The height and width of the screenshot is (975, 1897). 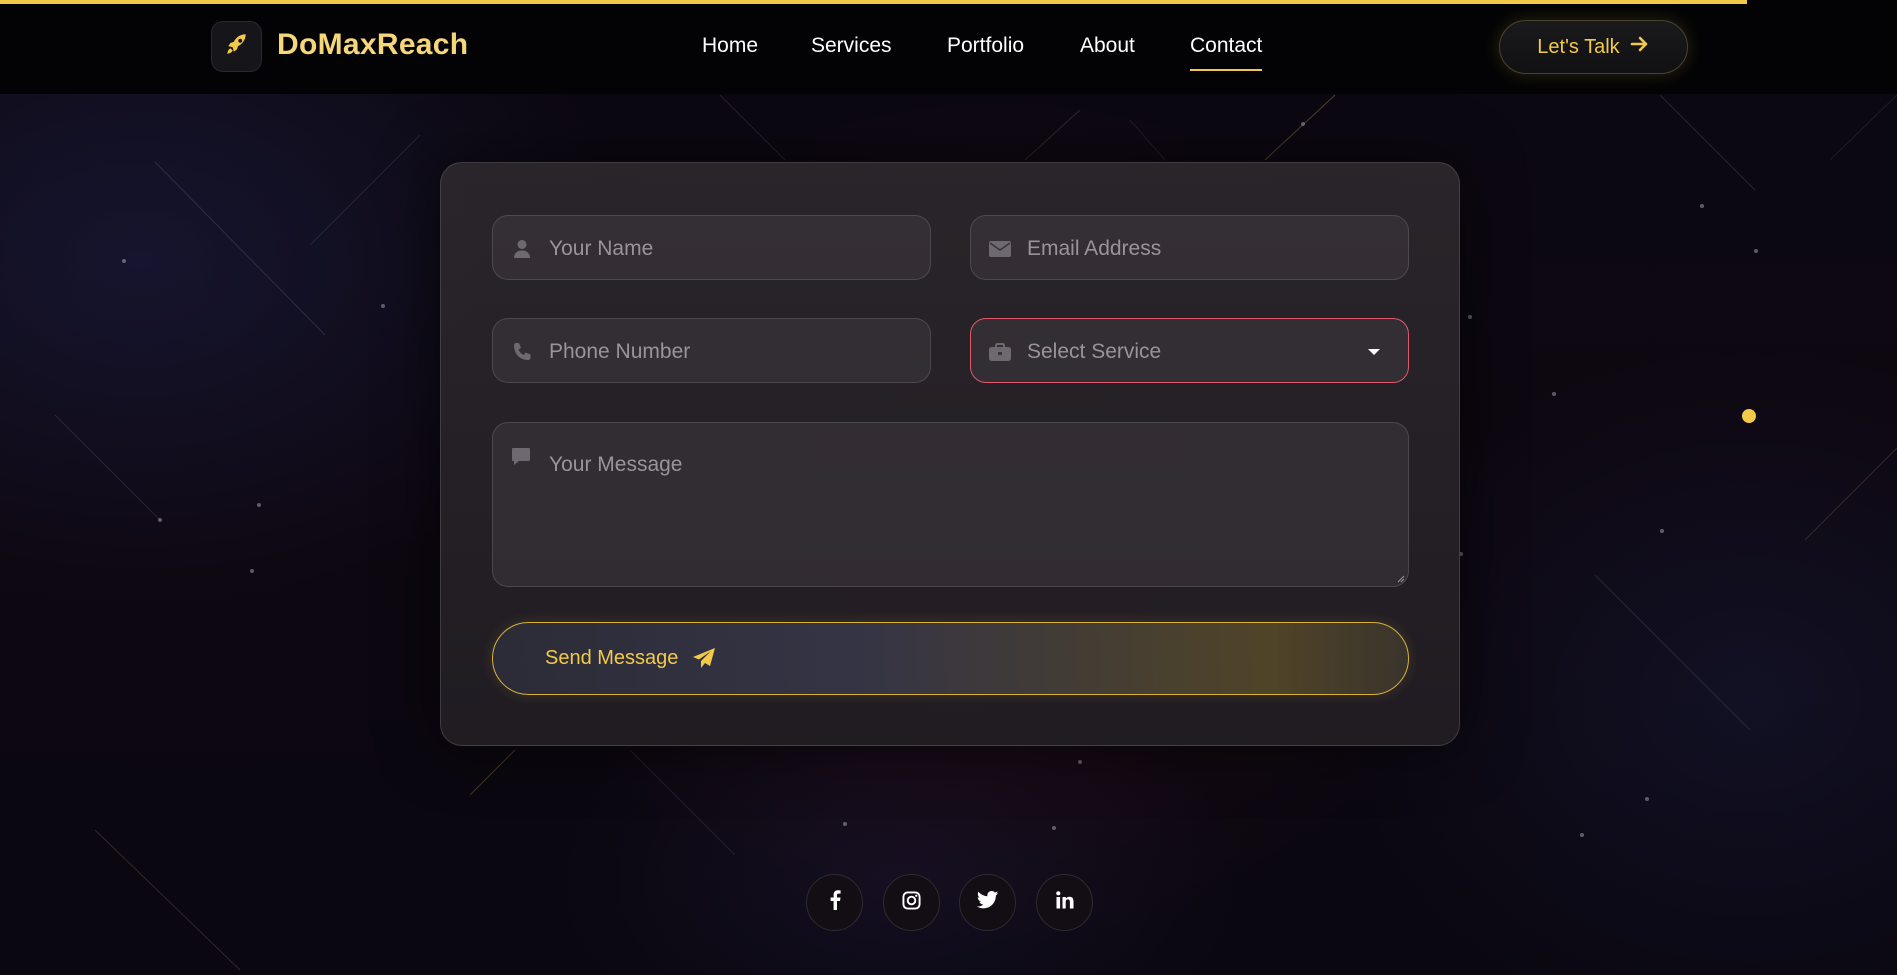 I want to click on logo, so click(x=236, y=46).